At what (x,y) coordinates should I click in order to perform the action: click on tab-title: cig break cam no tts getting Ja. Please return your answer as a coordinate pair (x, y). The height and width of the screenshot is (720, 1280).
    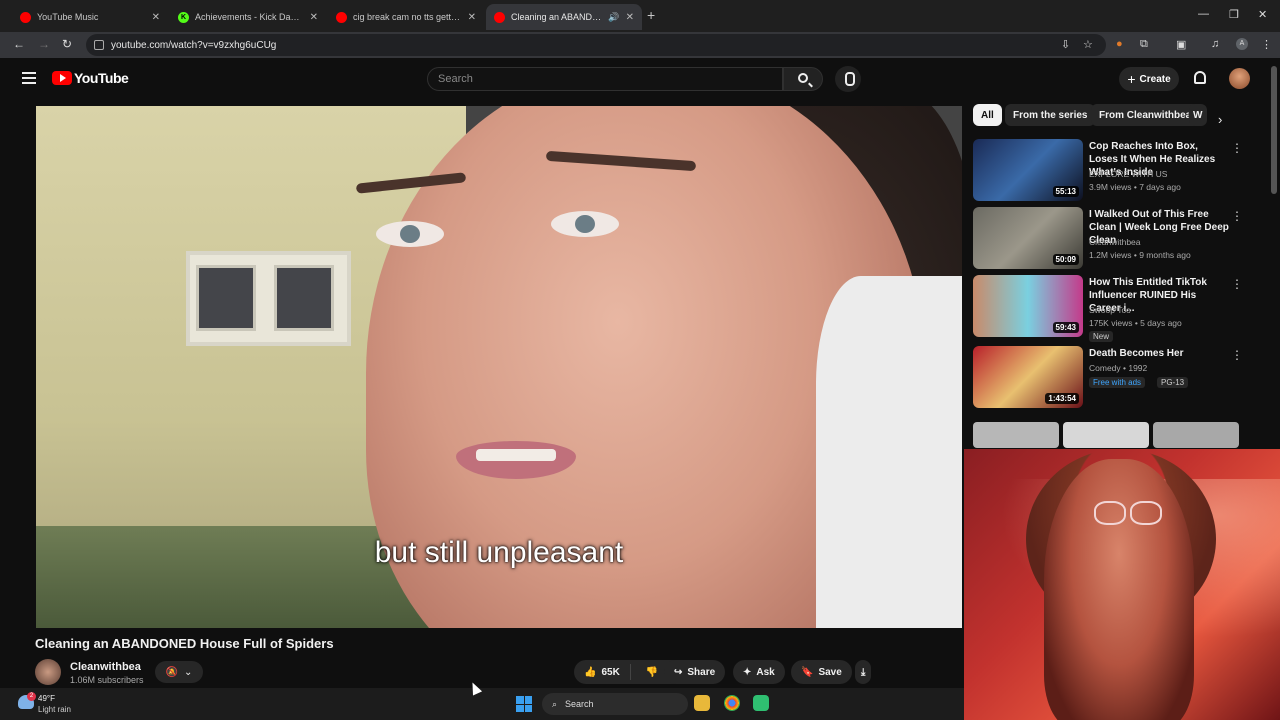
    Looking at the image, I should click on (407, 17).